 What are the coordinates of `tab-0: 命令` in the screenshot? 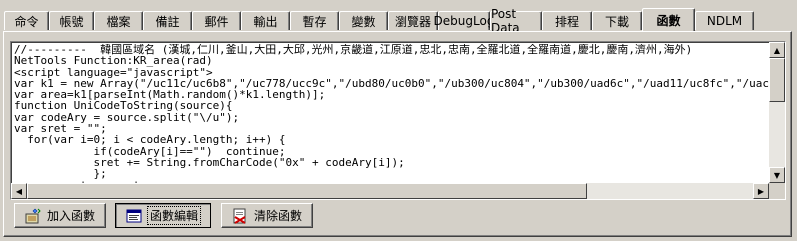 It's located at (26, 20).